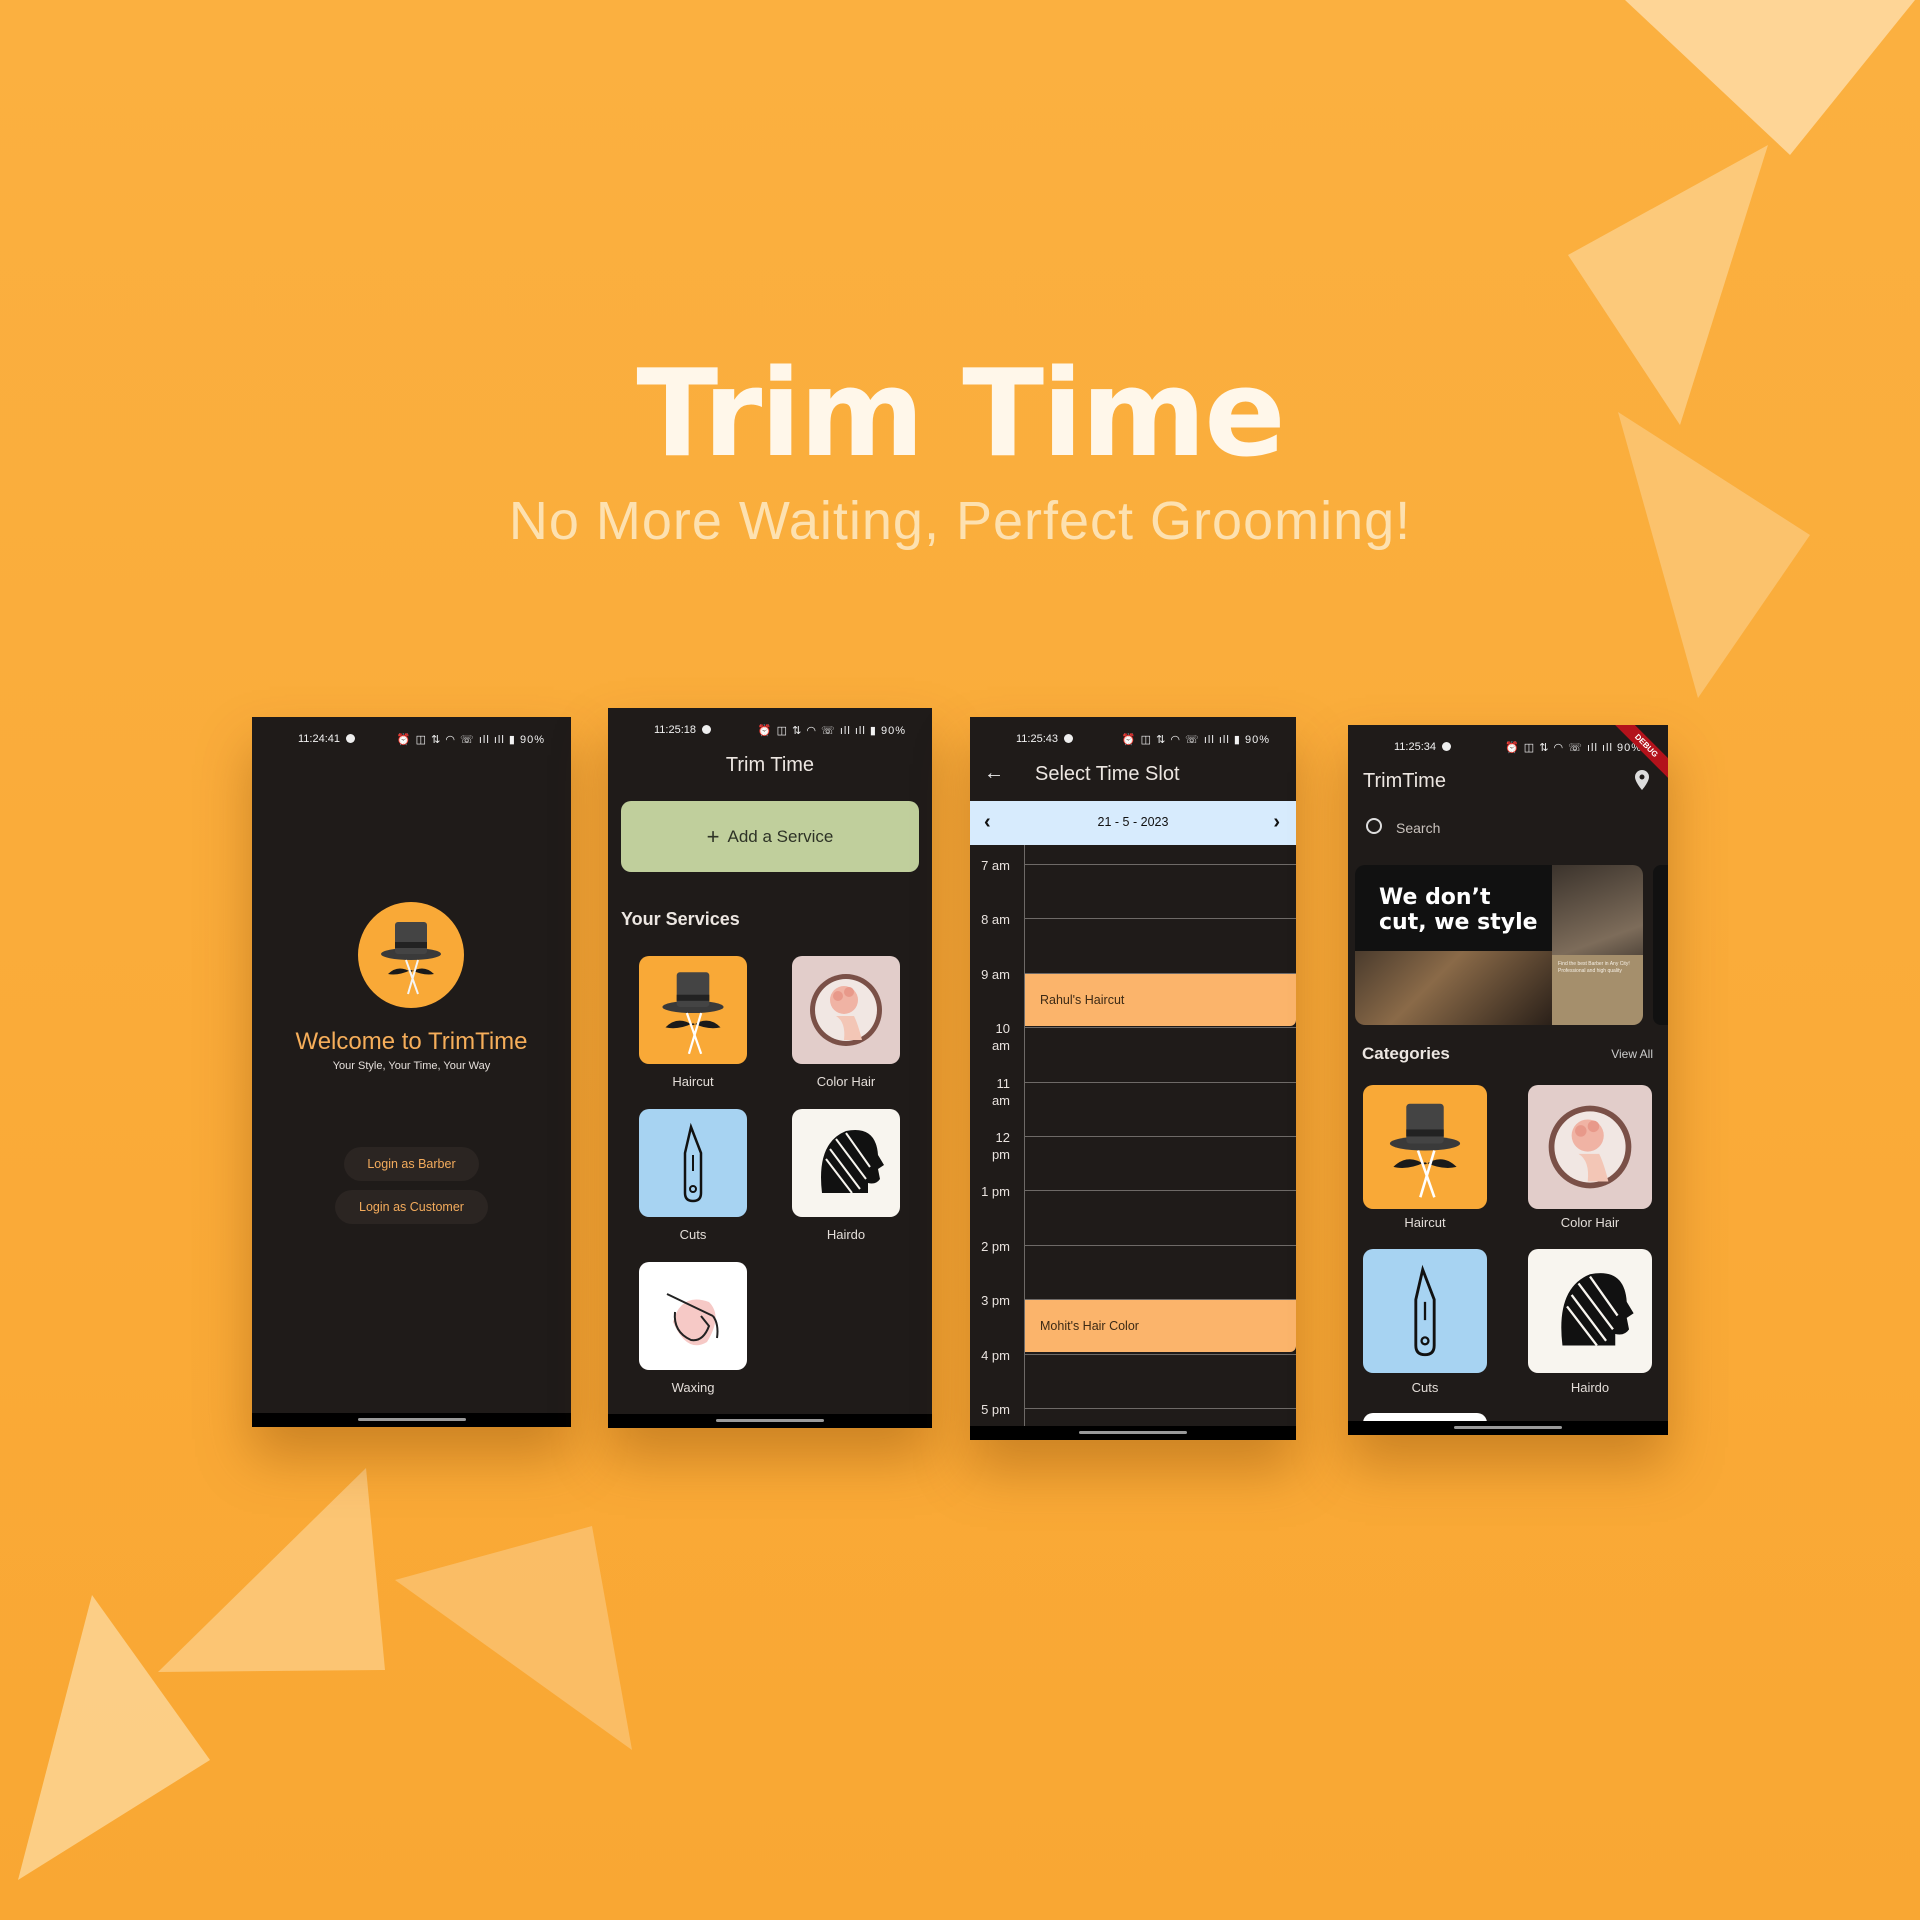  Describe the element at coordinates (994, 773) in the screenshot. I see `back-arrow-icon: ←` at that location.